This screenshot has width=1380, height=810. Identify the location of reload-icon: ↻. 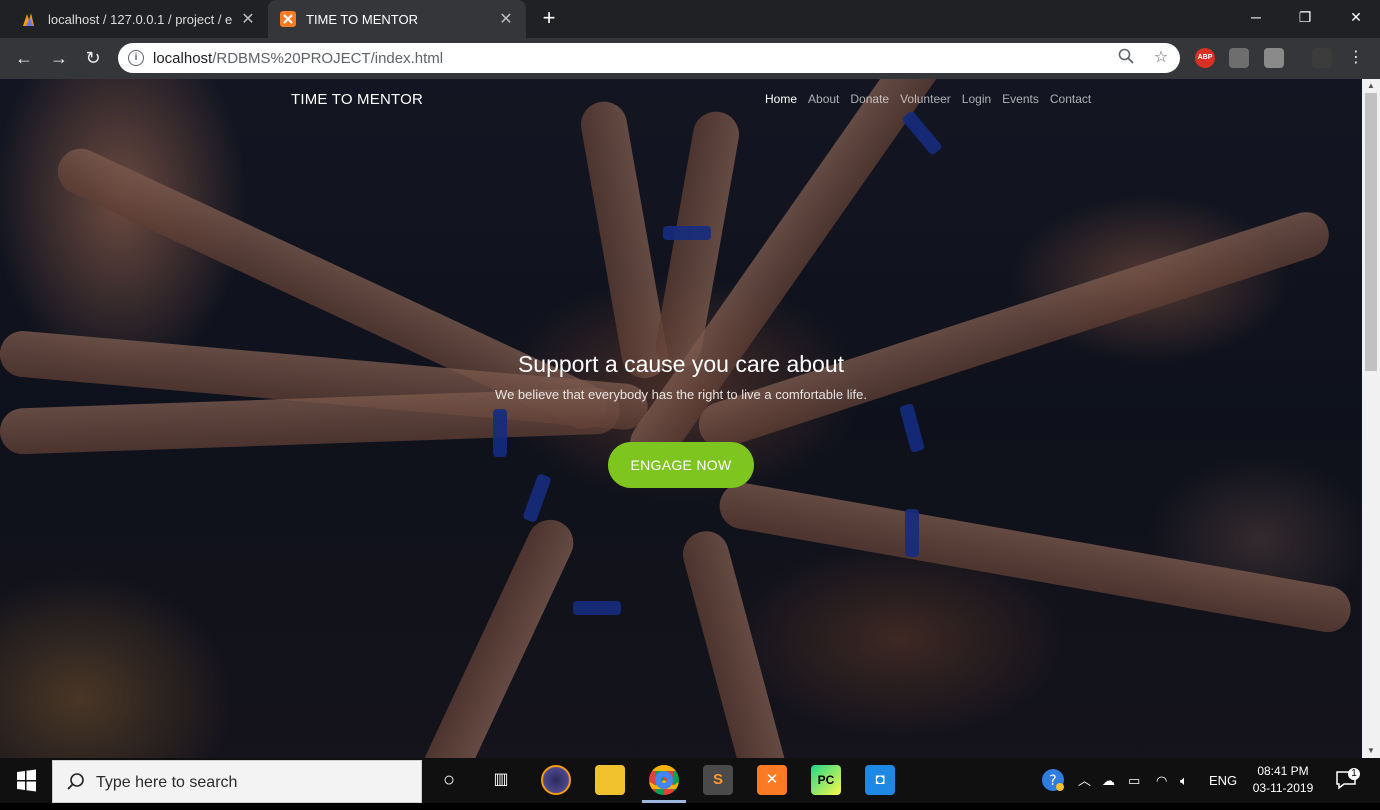
(93, 58).